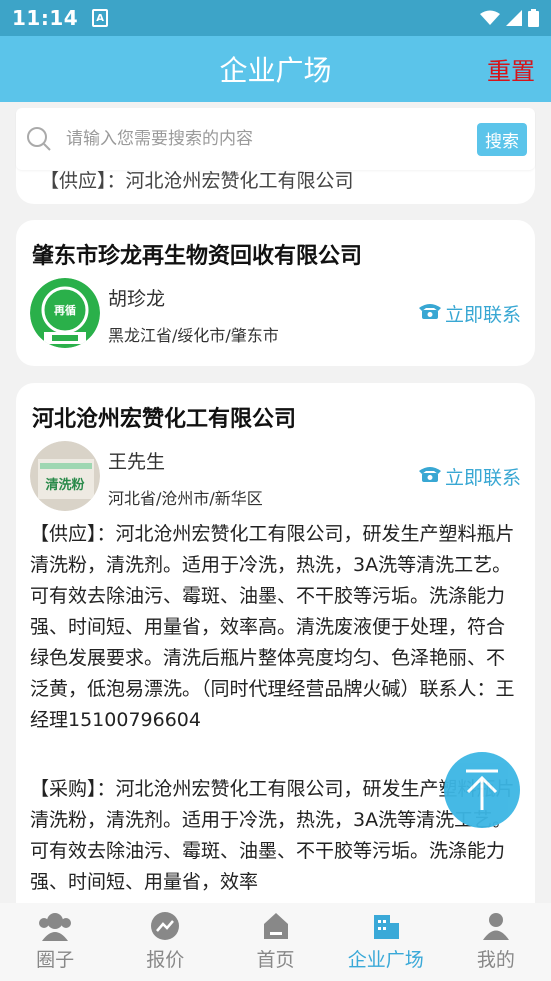 The image size is (551, 981). What do you see at coordinates (55, 942) in the screenshot?
I see `tab-circle: 圈子` at bounding box center [55, 942].